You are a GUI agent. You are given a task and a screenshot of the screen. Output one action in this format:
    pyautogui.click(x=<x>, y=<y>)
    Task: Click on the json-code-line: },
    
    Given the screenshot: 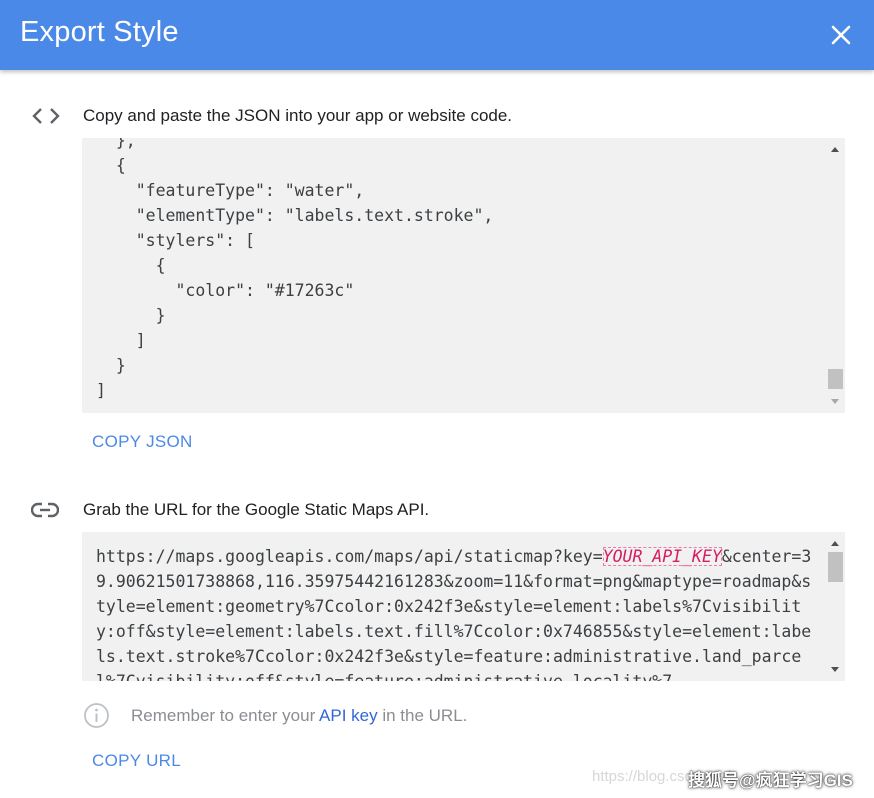 What is the action you would take?
    pyautogui.click(x=116, y=144)
    